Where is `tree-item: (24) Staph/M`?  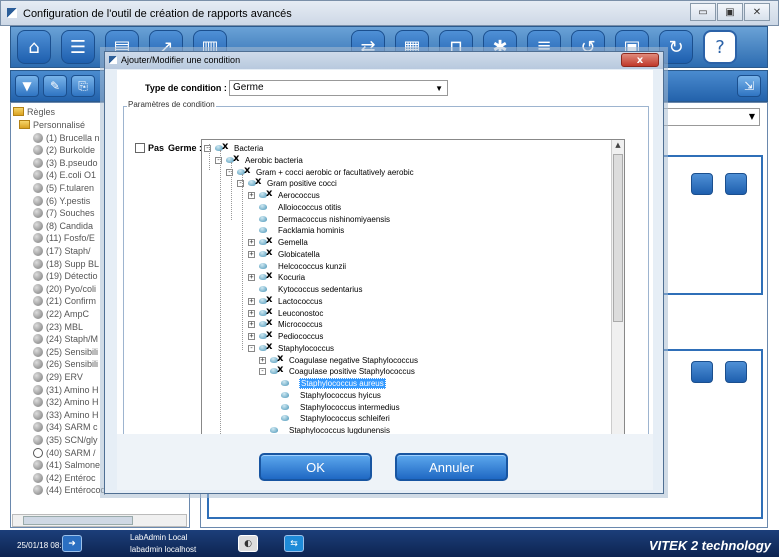 tree-item: (24) Staph/M is located at coordinates (65, 339).